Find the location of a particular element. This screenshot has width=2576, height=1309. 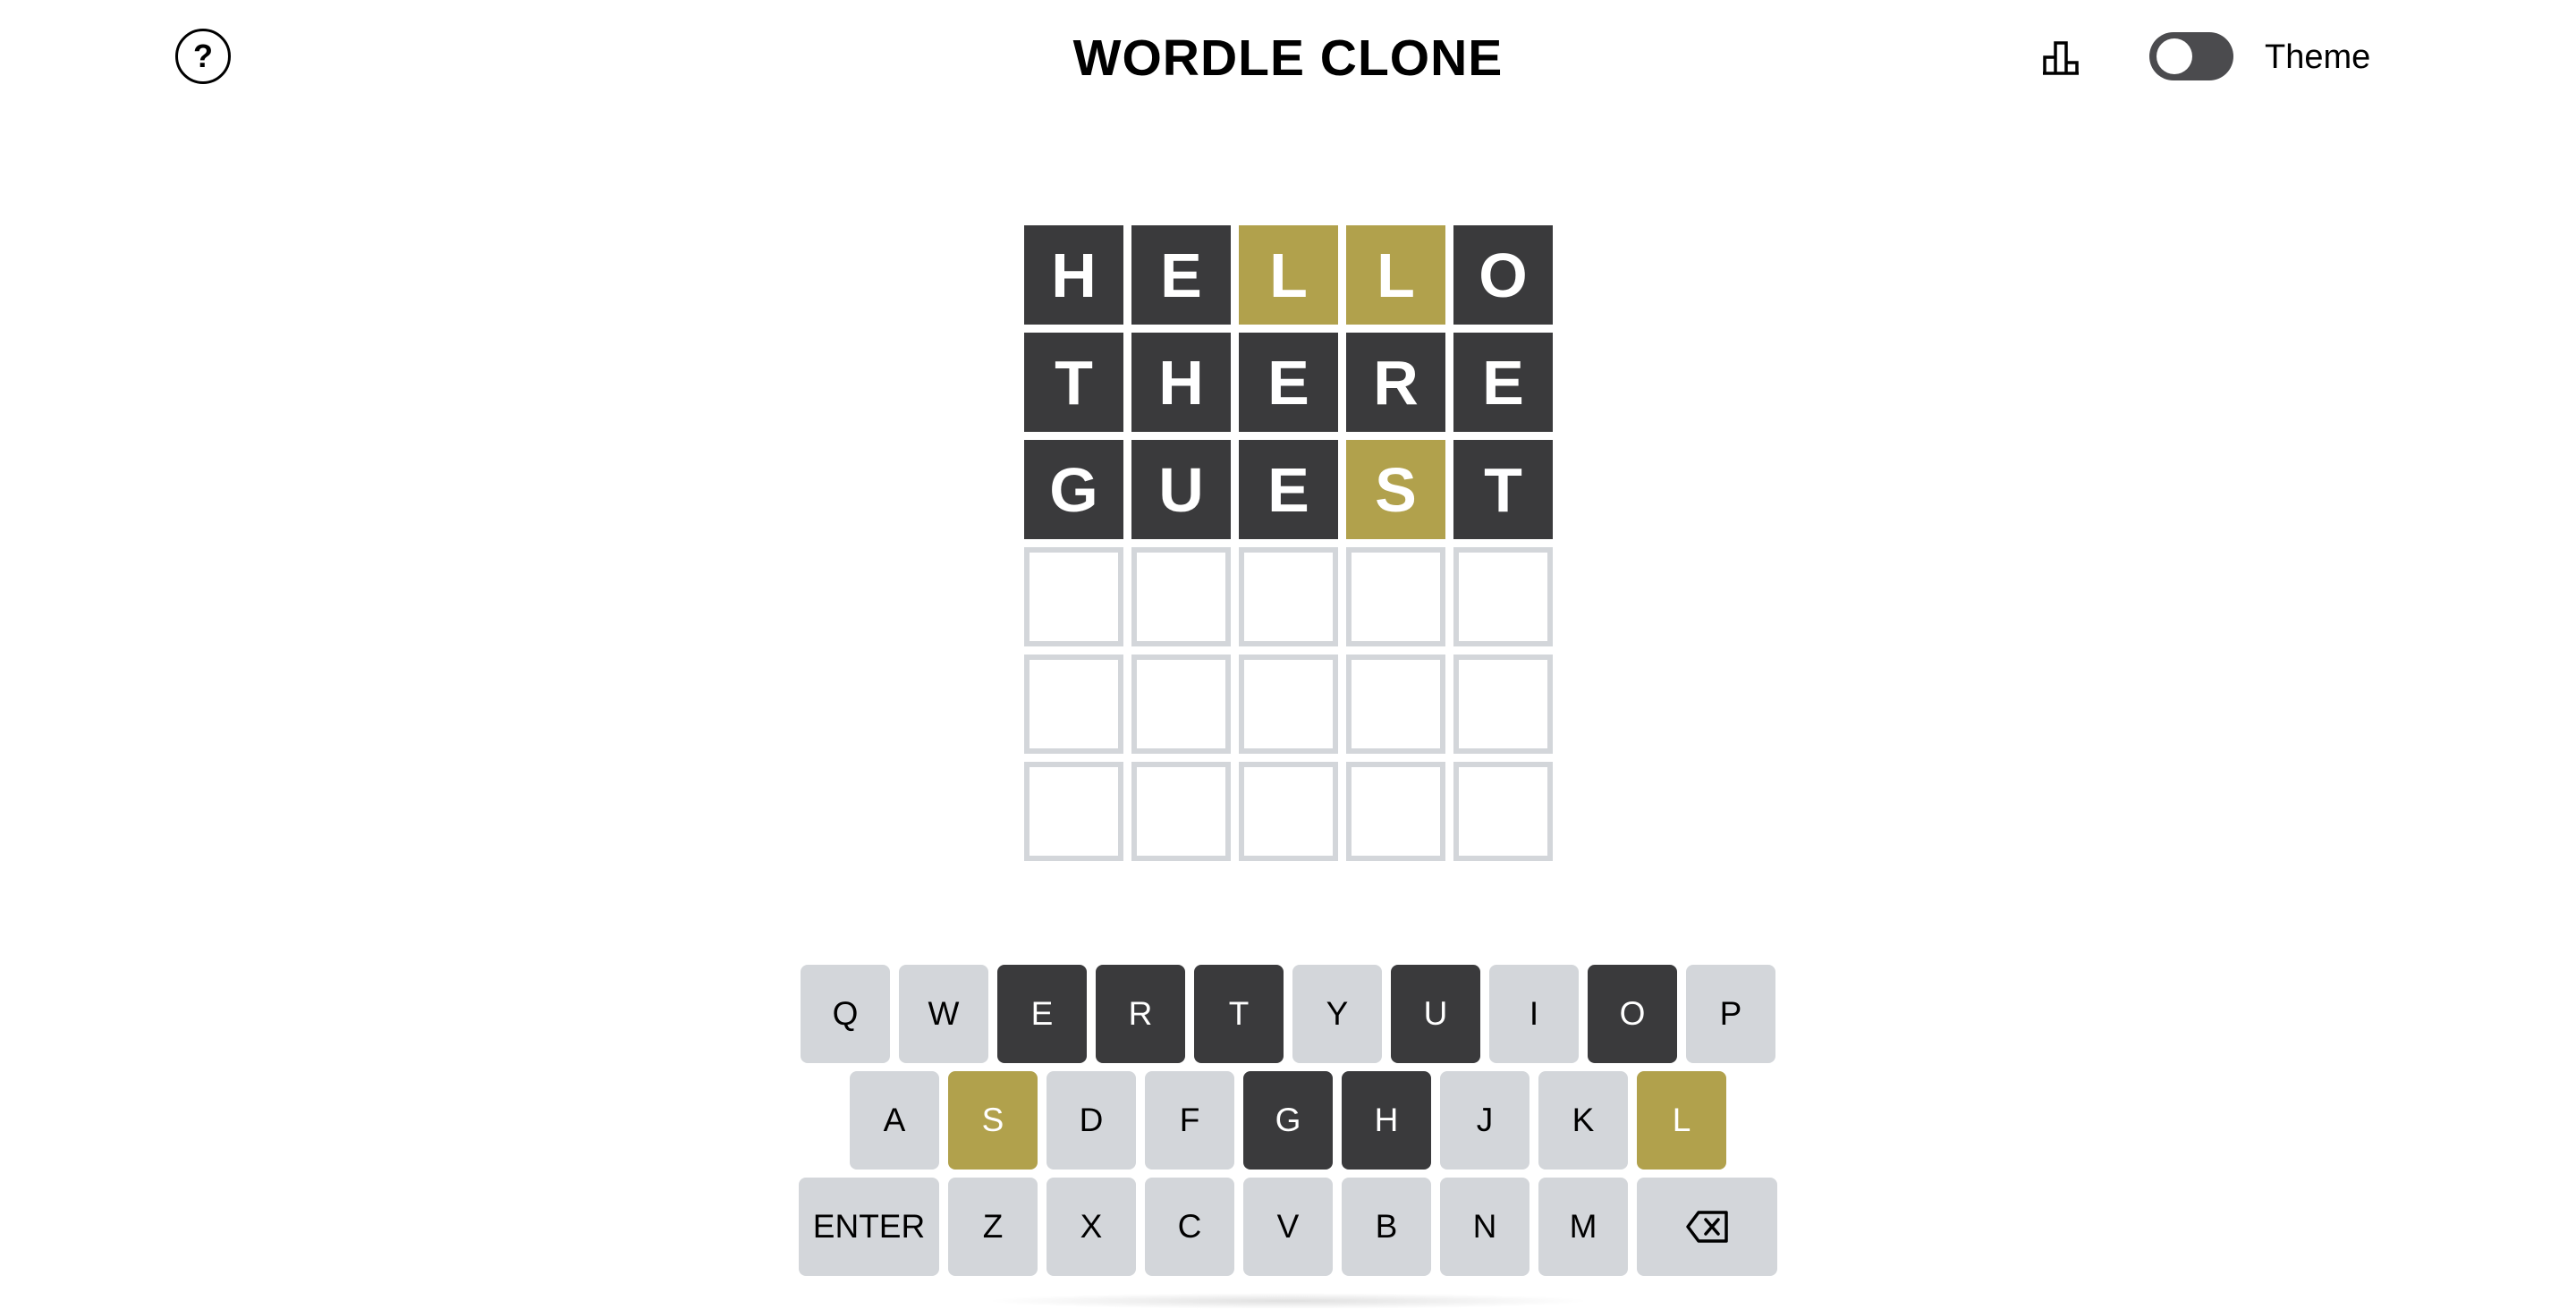

keyboard-row: QWERTYUIOP is located at coordinates (1288, 1014).